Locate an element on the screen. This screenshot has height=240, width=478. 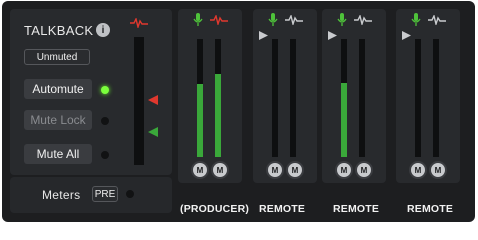
meters-led is located at coordinates (130, 194).